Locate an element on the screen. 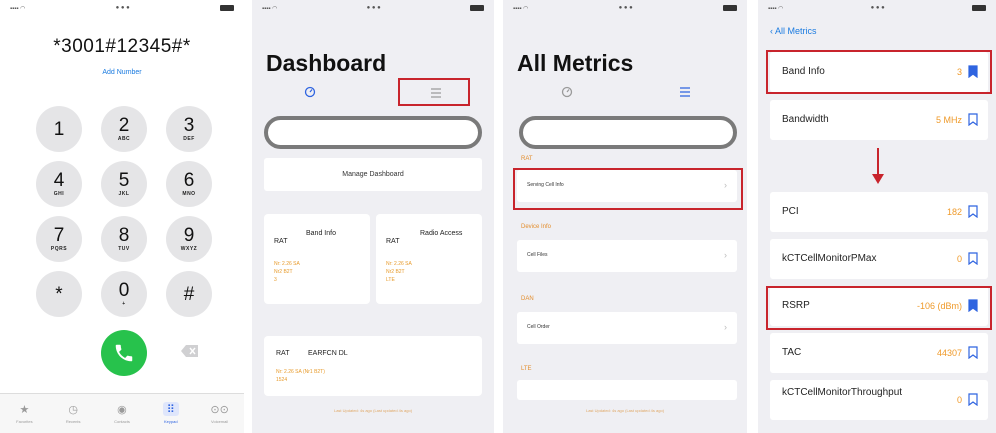 The height and width of the screenshot is (433, 996). metric-row: kCTCellMonitorPMax 0 is located at coordinates (879, 259).